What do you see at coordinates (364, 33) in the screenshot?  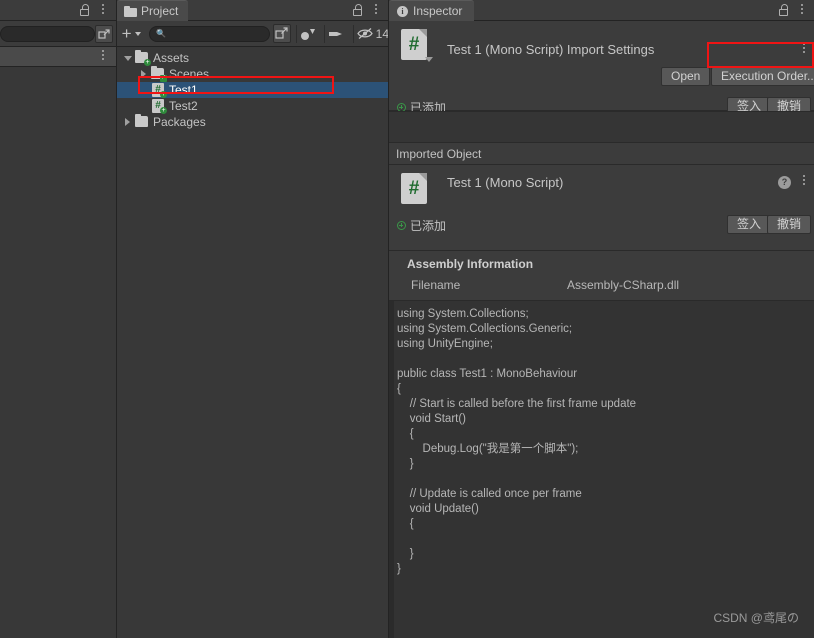 I see `eye-crossed-icon` at bounding box center [364, 33].